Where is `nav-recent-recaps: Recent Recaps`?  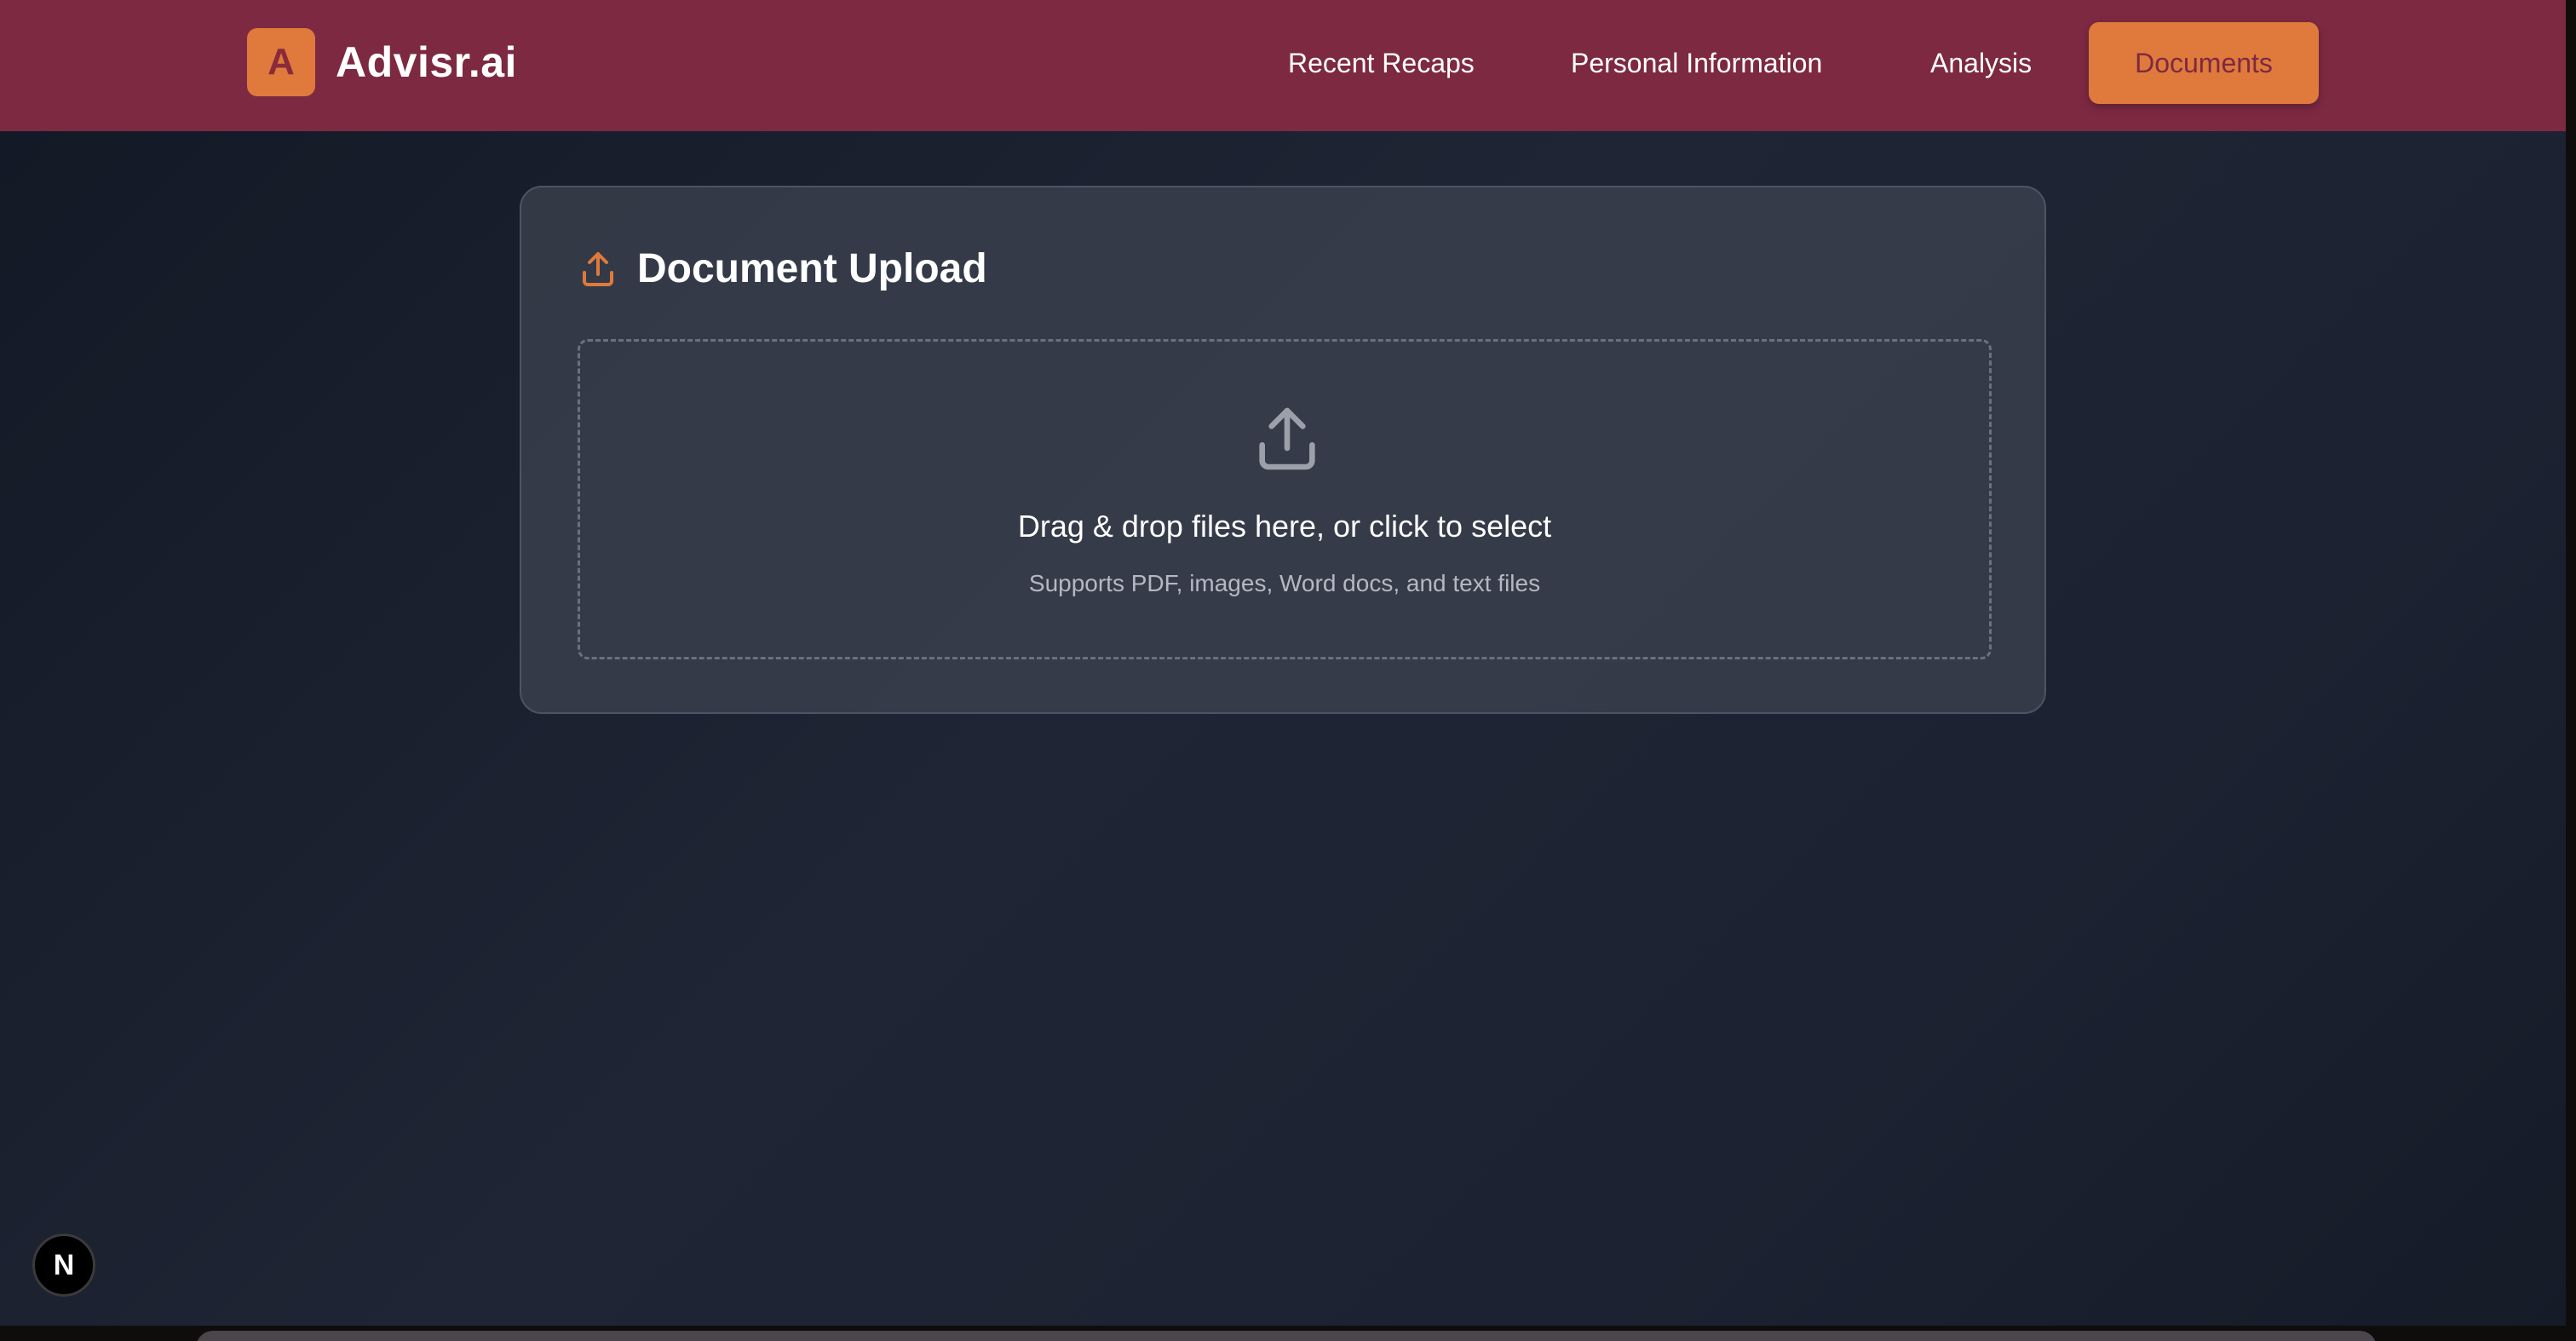 nav-recent-recaps: Recent Recaps is located at coordinates (1381, 63).